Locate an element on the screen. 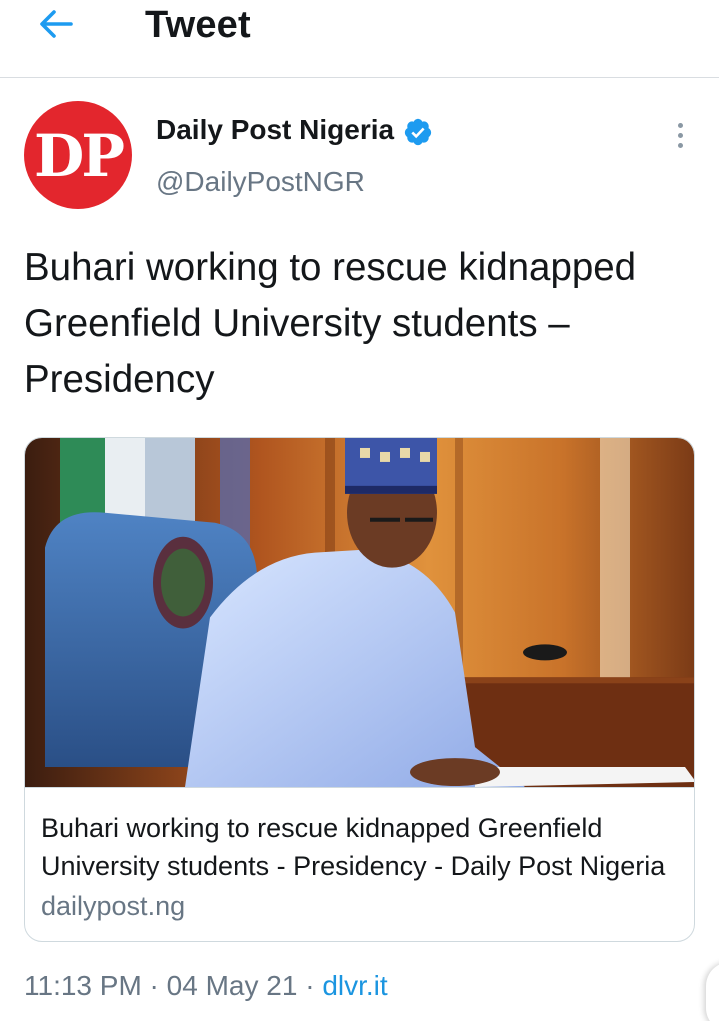  avatar: DP is located at coordinates (78, 155).